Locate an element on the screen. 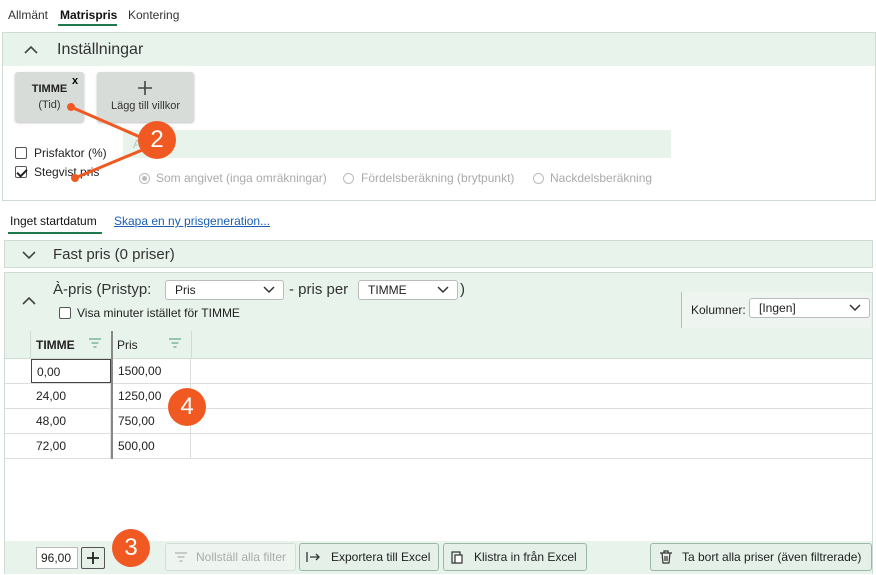 The image size is (876, 575). visa-minuter-label: Visa minuter istället för TIMME is located at coordinates (158, 313).